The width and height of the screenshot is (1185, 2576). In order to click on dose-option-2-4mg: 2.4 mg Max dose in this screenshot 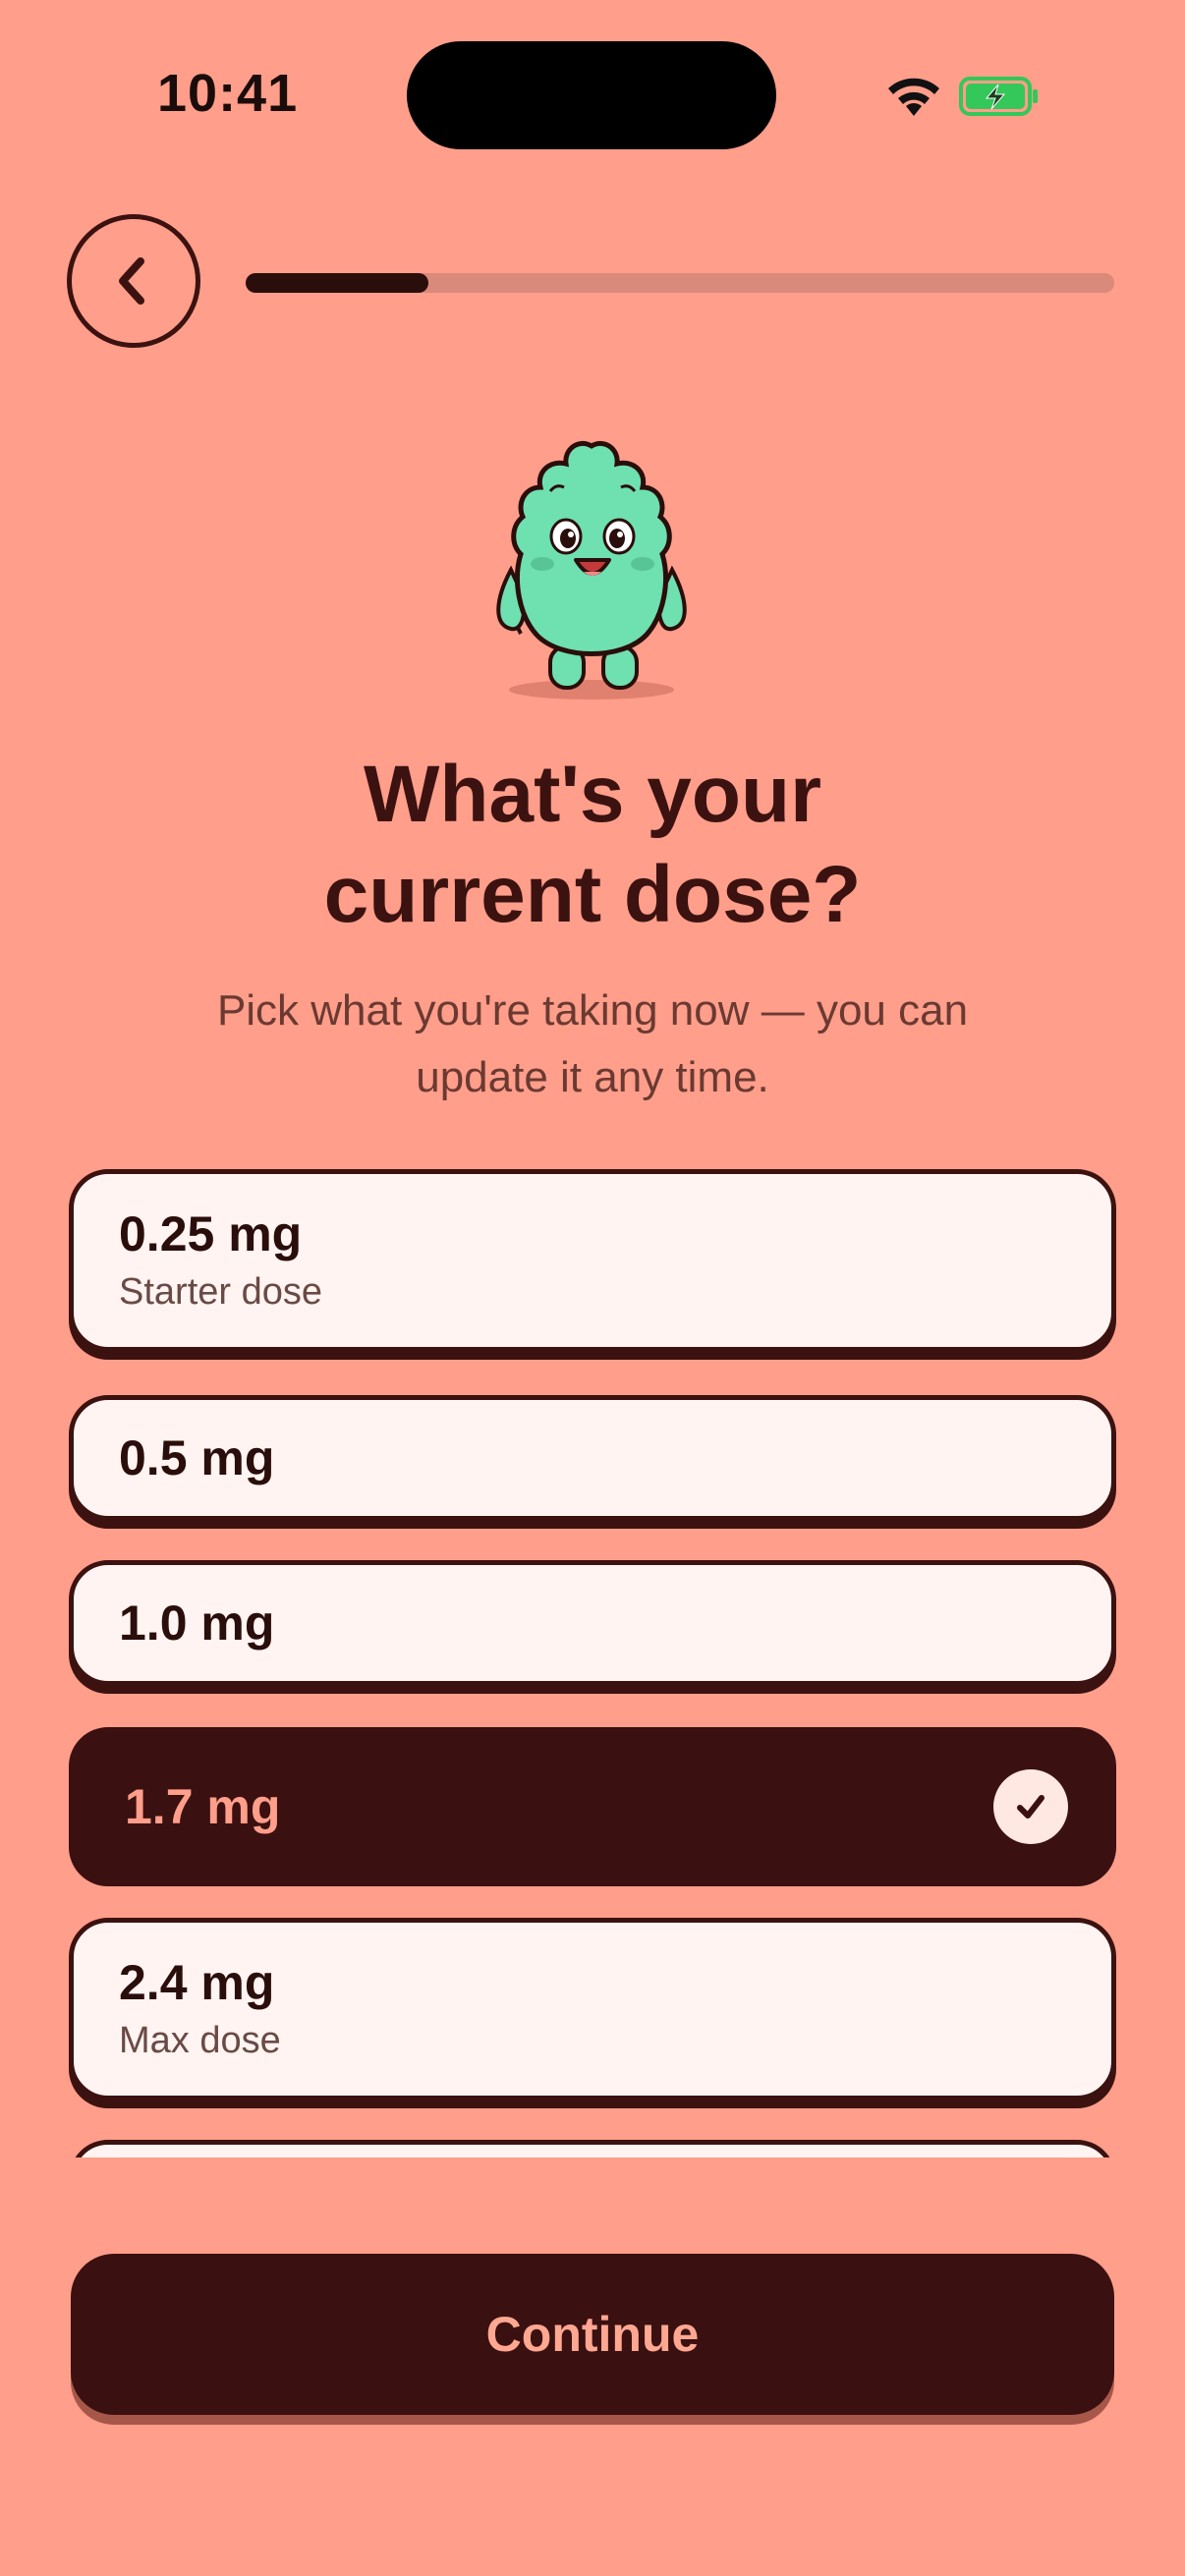, I will do `click(592, 2009)`.